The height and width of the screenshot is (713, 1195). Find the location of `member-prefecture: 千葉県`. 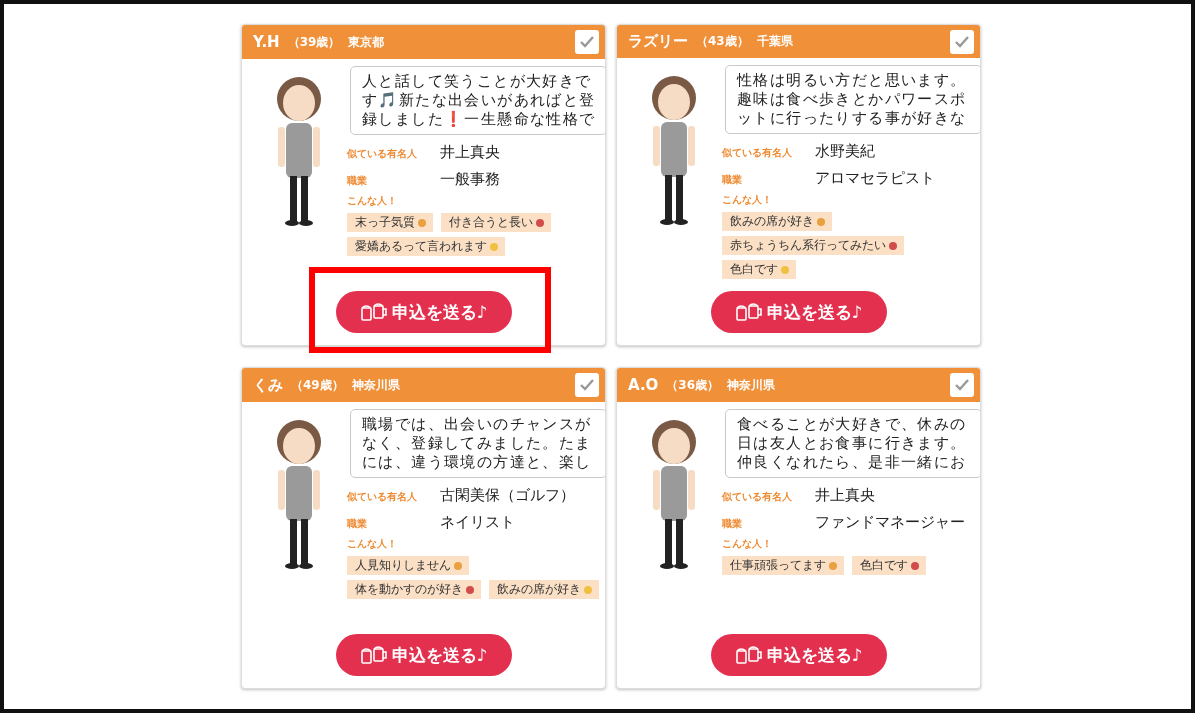

member-prefecture: 千葉県 is located at coordinates (774, 41).